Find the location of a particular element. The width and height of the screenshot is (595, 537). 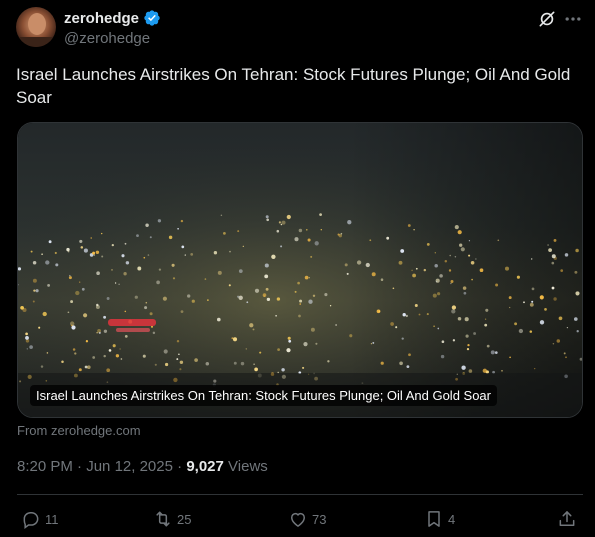

grok-icon is located at coordinates (547, 19).